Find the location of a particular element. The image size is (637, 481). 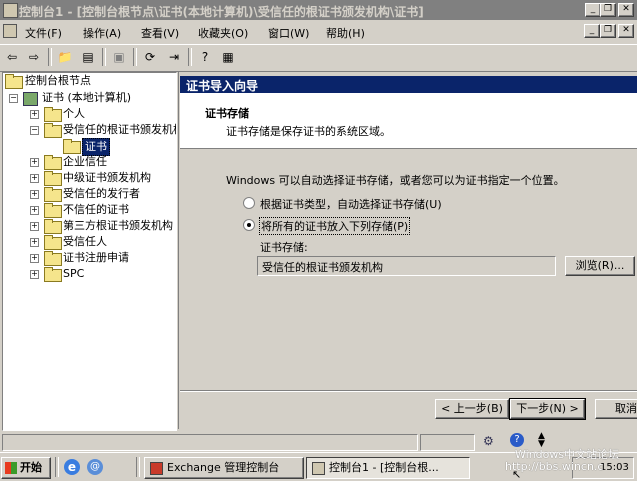

store-value: 受信任的根证书颁发机构 is located at coordinates (322, 267).